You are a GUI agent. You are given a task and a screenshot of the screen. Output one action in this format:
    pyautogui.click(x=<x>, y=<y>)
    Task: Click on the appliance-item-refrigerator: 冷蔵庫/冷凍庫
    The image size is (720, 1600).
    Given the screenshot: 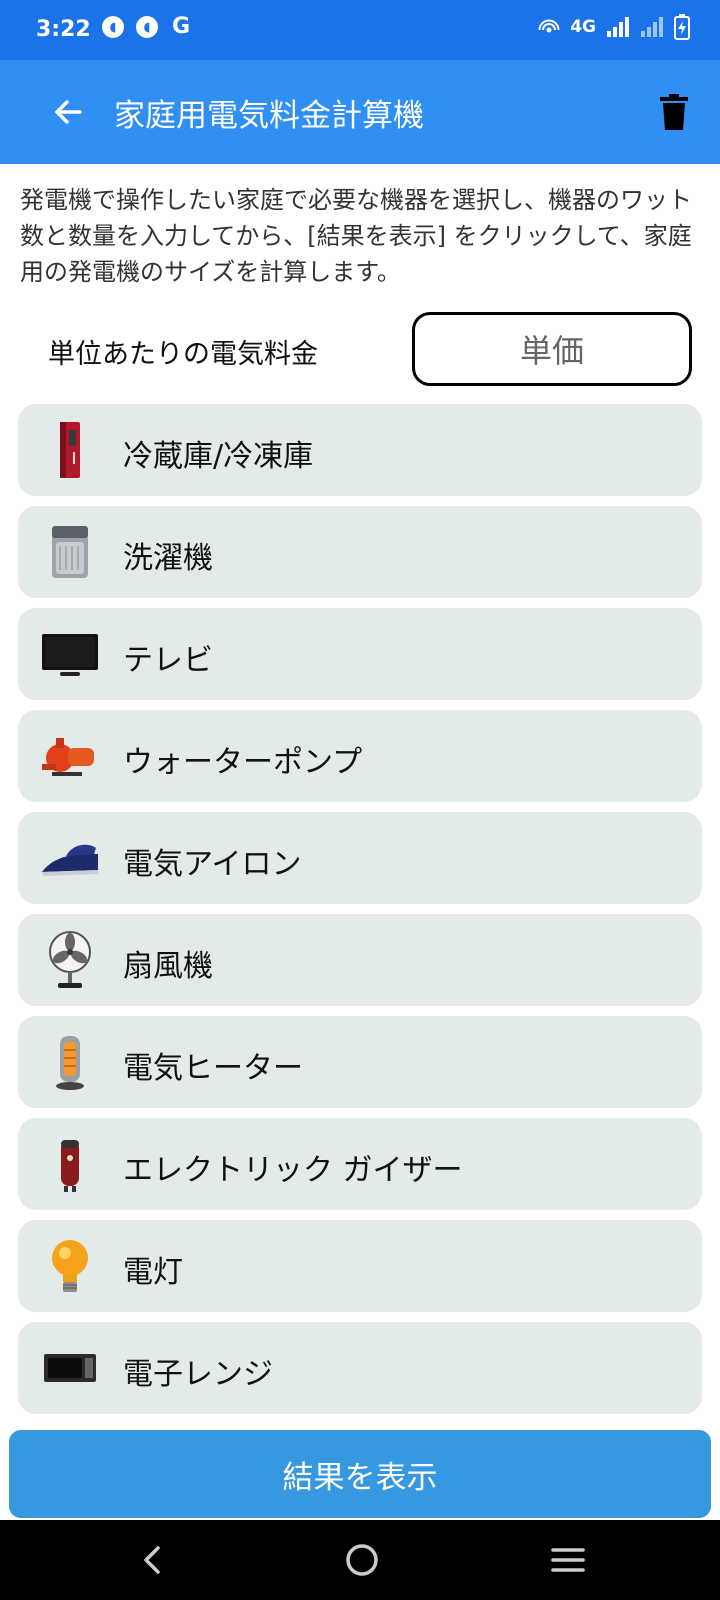 What is the action you would take?
    pyautogui.click(x=360, y=450)
    